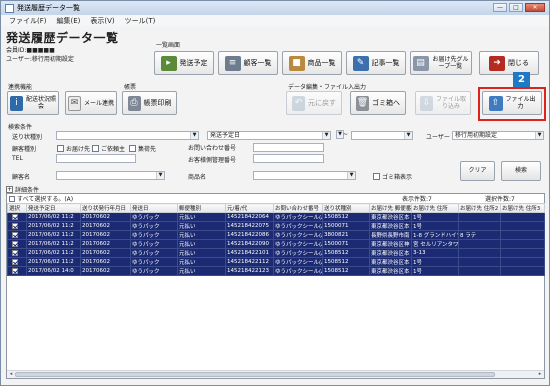 The height and width of the screenshot is (386, 550). Describe the element at coordinates (288, 147) in the screenshot. I see `toiawase-input` at that location.